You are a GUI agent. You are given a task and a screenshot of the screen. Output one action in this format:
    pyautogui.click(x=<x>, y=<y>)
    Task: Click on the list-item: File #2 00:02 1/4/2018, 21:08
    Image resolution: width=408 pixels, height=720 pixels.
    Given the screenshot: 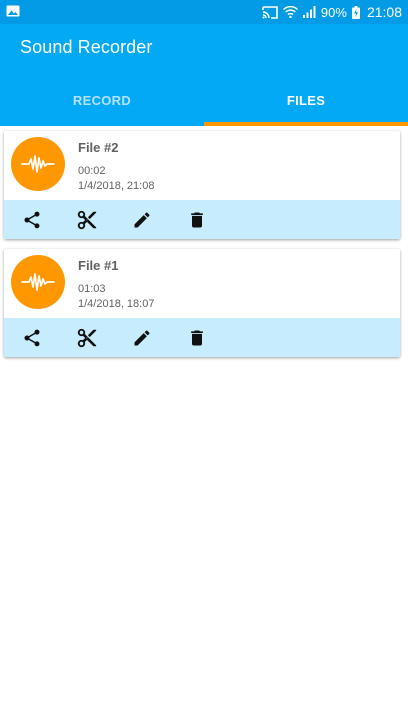 What is the action you would take?
    pyautogui.click(x=202, y=185)
    